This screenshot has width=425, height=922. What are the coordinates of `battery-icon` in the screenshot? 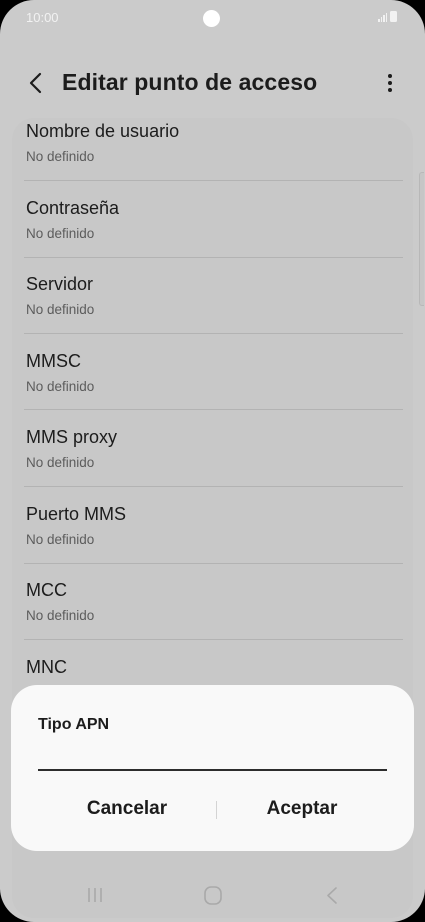 It's located at (393, 16).